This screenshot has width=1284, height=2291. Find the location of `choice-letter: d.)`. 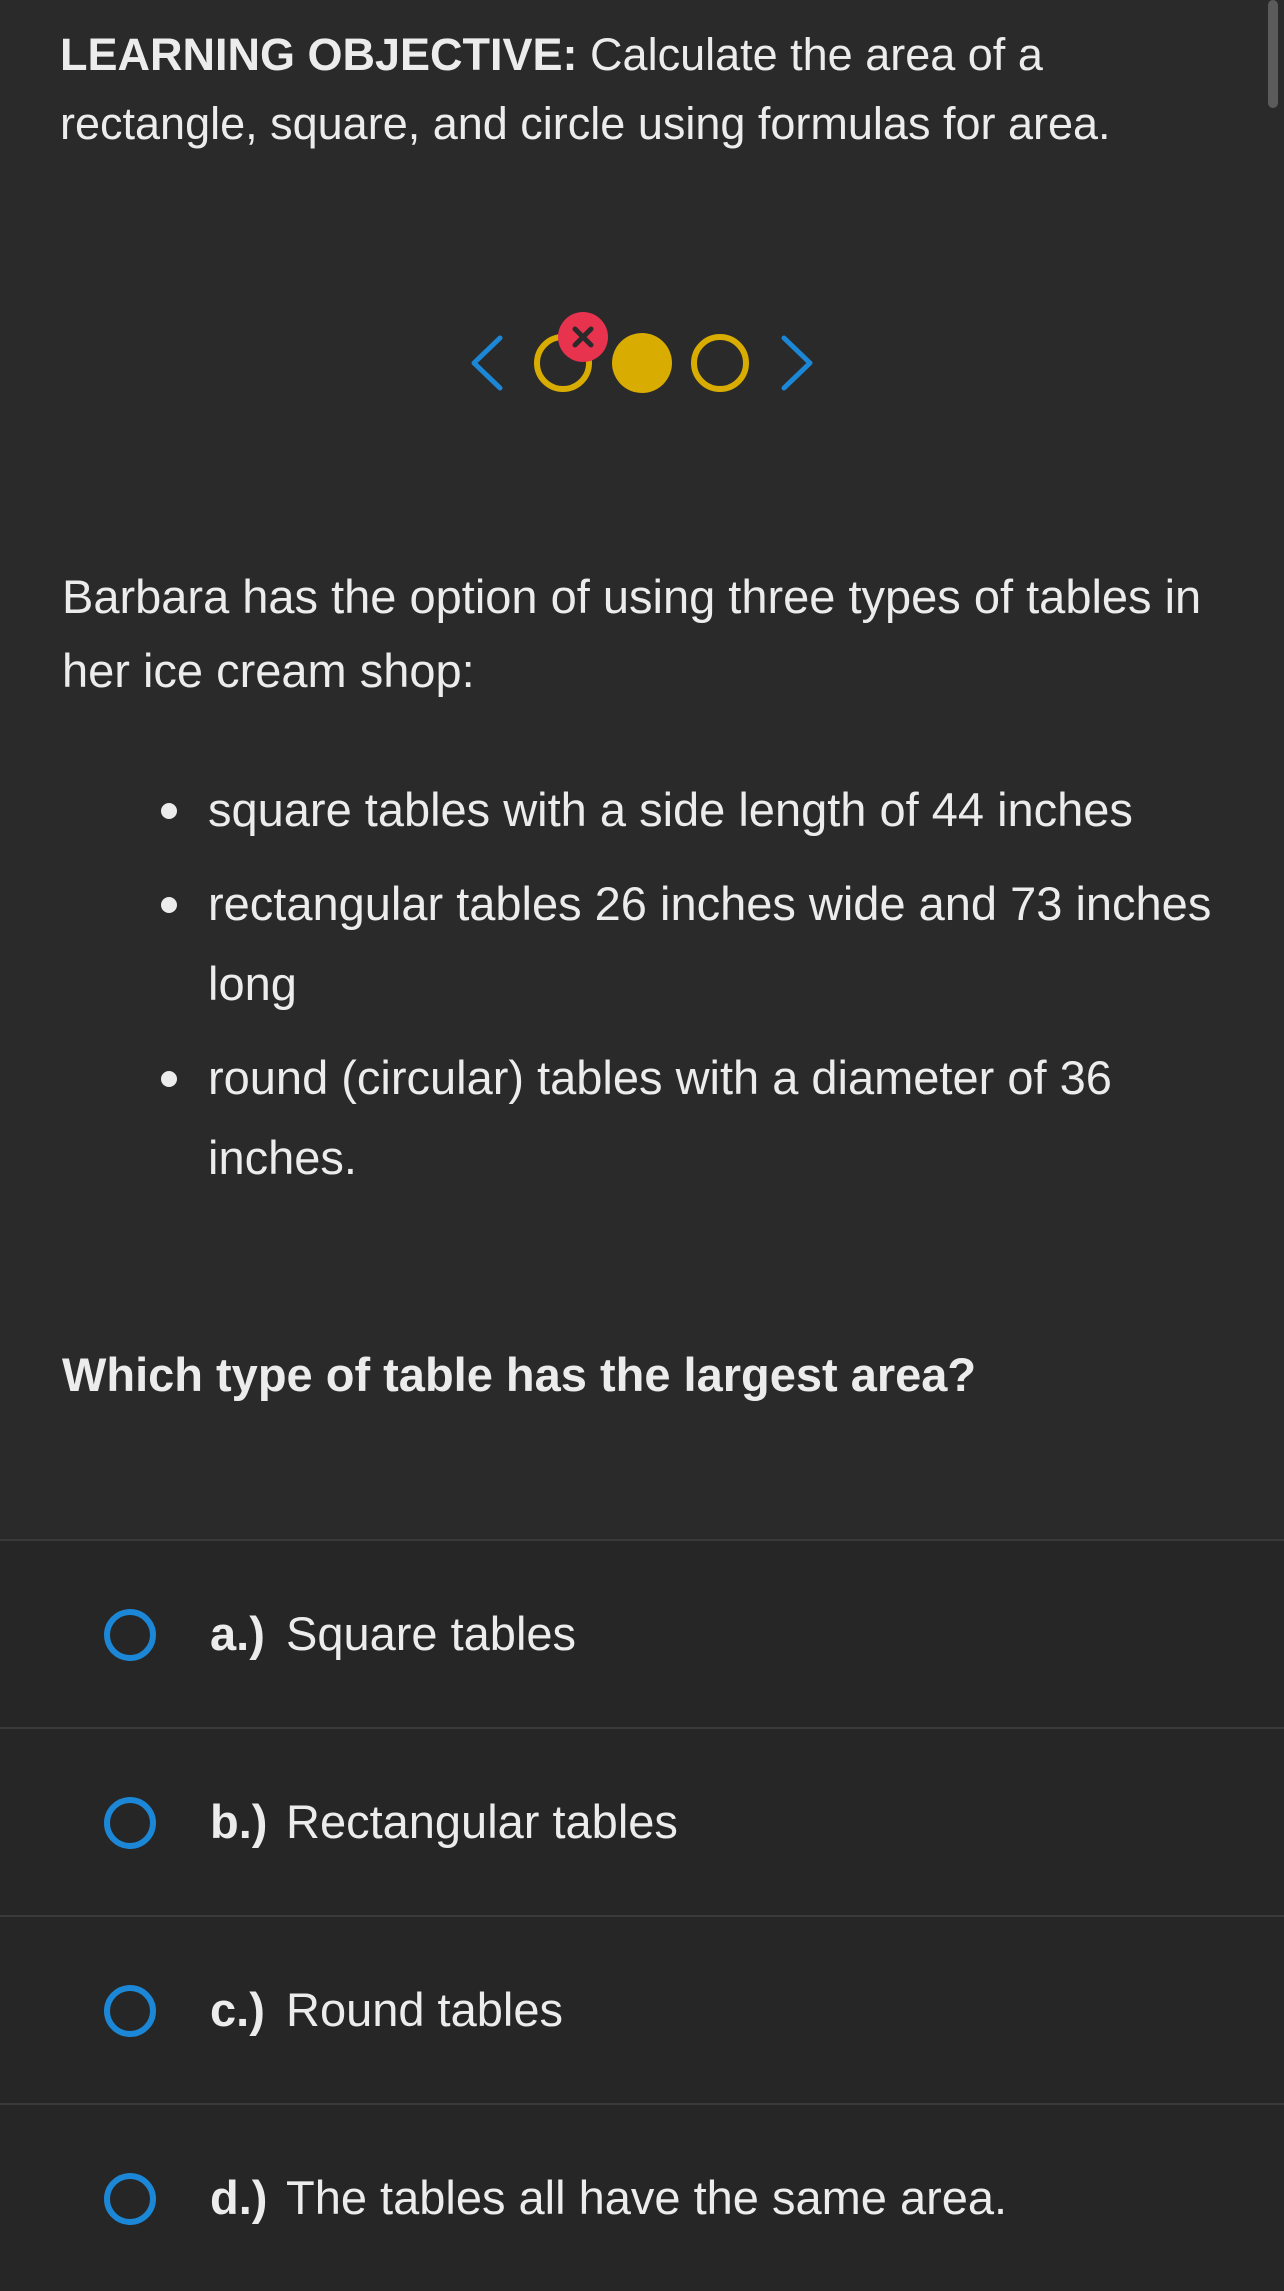

choice-letter: d.) is located at coordinates (239, 2197).